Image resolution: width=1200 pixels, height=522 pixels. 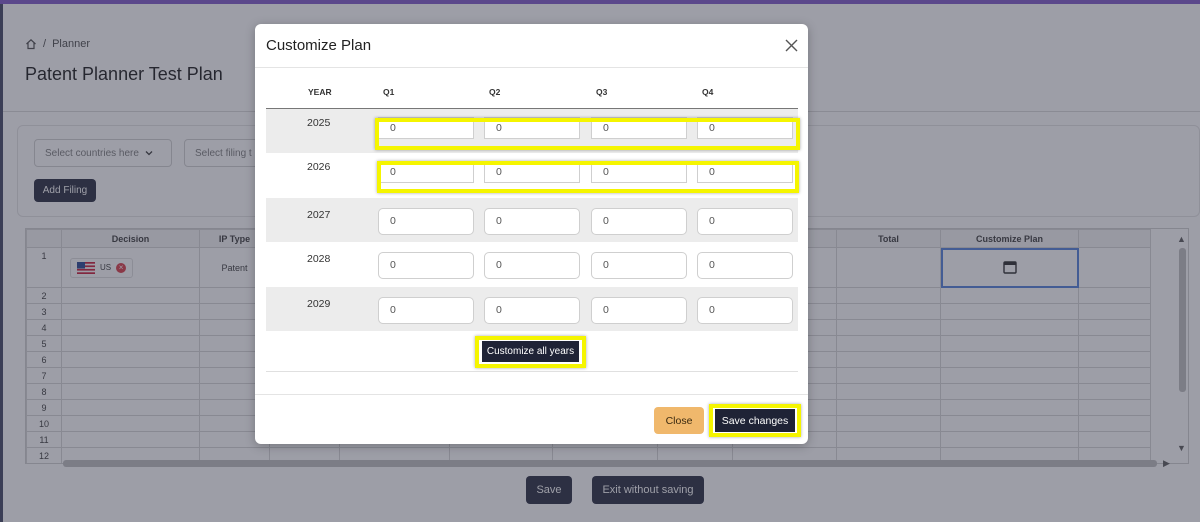 I want to click on q4-input-2028: 0, so click(x=745, y=265).